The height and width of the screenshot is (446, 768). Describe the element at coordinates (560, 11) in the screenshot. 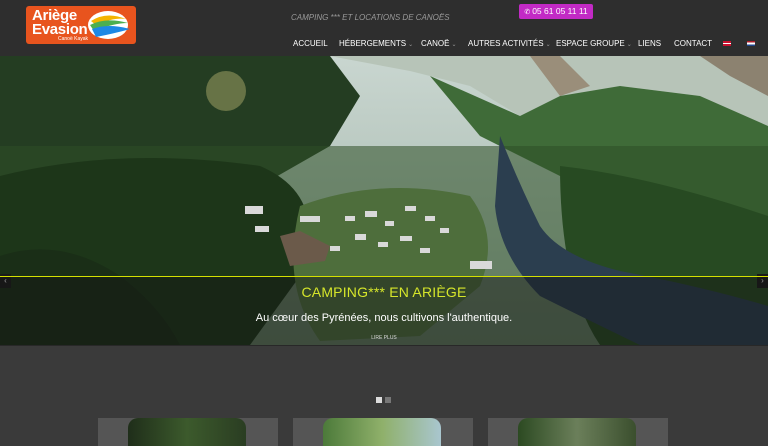

I see `phone-number: 05 61 05 11 11` at that location.